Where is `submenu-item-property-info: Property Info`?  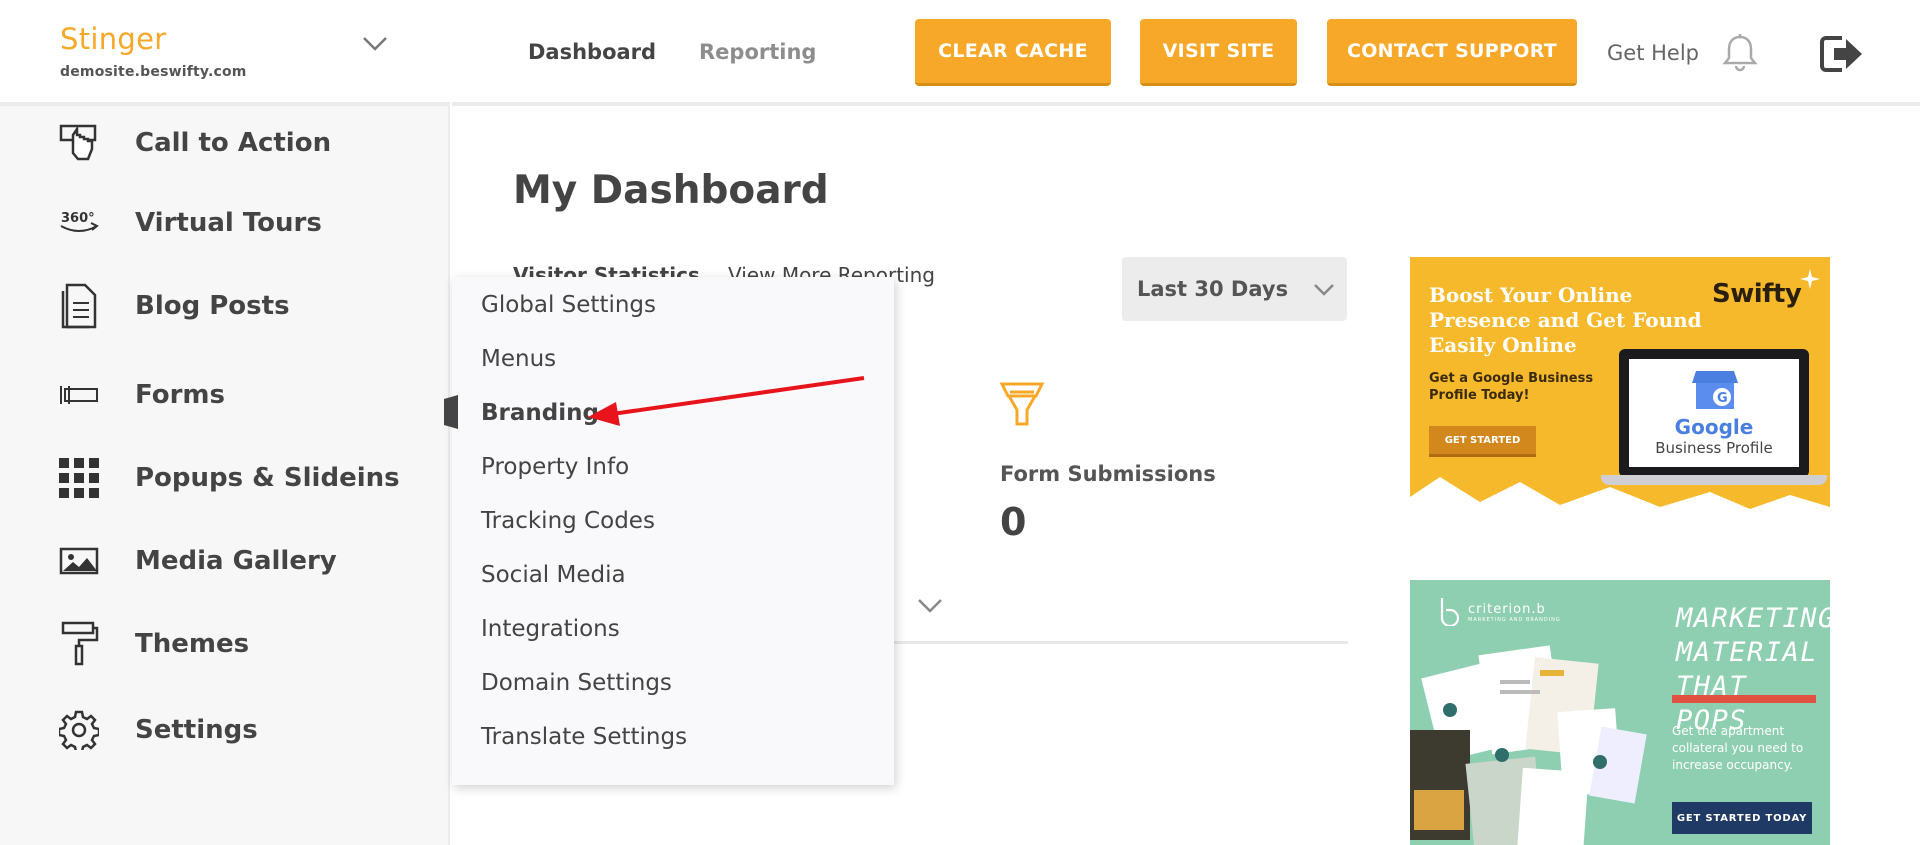 submenu-item-property-info: Property Info is located at coordinates (555, 467).